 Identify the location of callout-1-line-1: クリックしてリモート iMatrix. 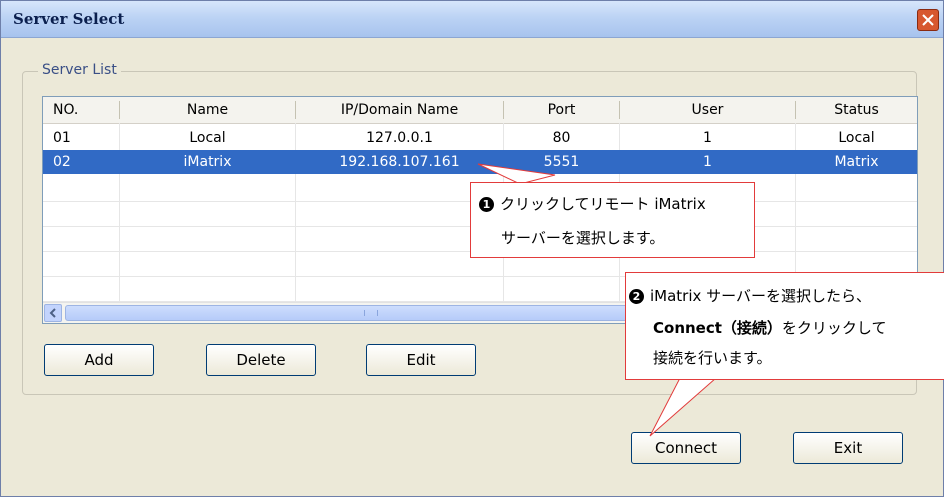
(603, 204).